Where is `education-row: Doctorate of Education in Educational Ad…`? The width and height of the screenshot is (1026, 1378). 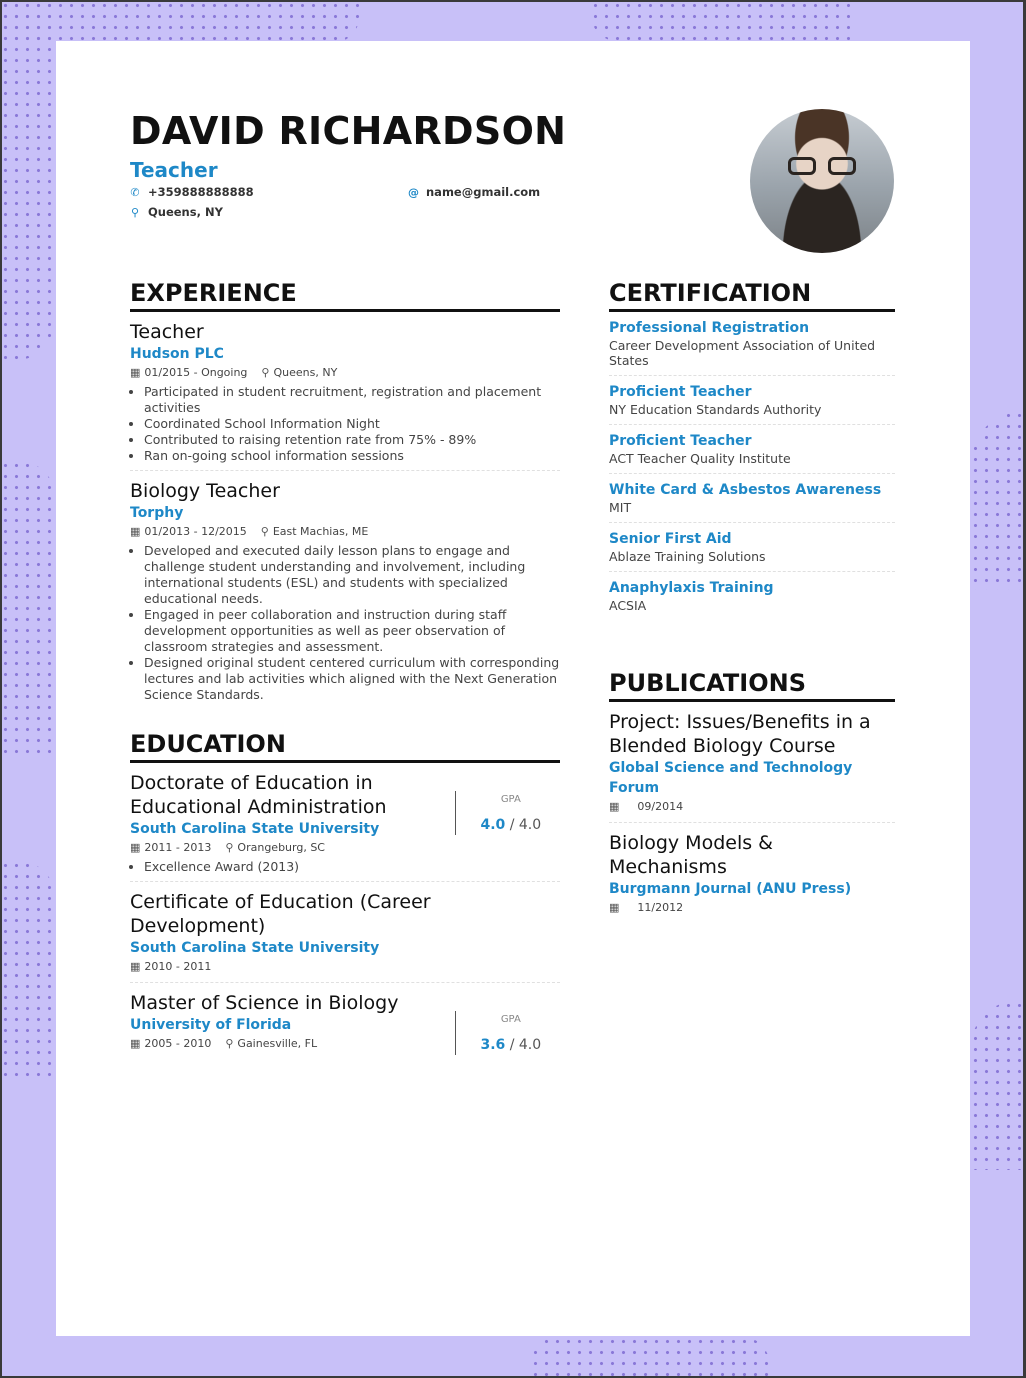 education-row: Doctorate of Education in Educational Ad… is located at coordinates (345, 823).